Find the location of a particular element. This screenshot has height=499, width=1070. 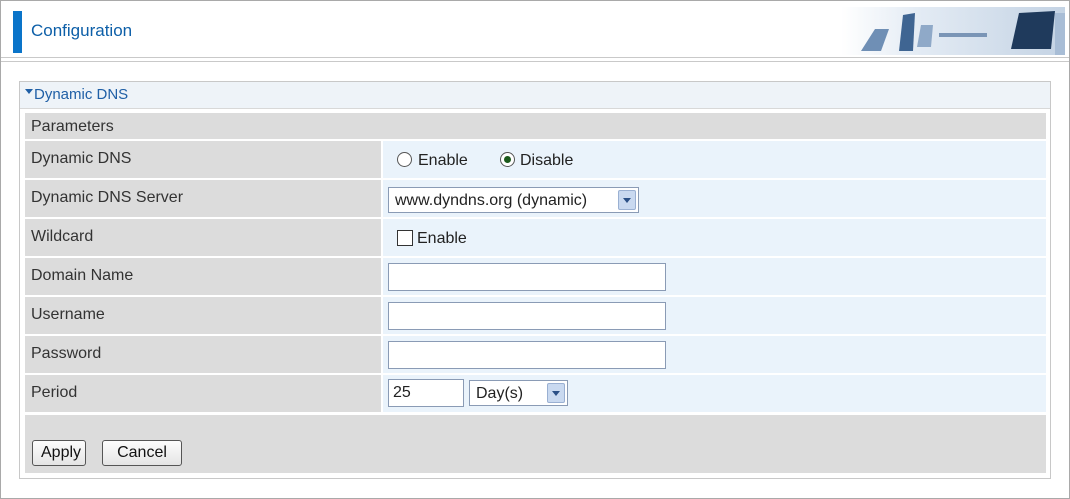

wildcard-checkbox-label: Enable is located at coordinates (442, 239).